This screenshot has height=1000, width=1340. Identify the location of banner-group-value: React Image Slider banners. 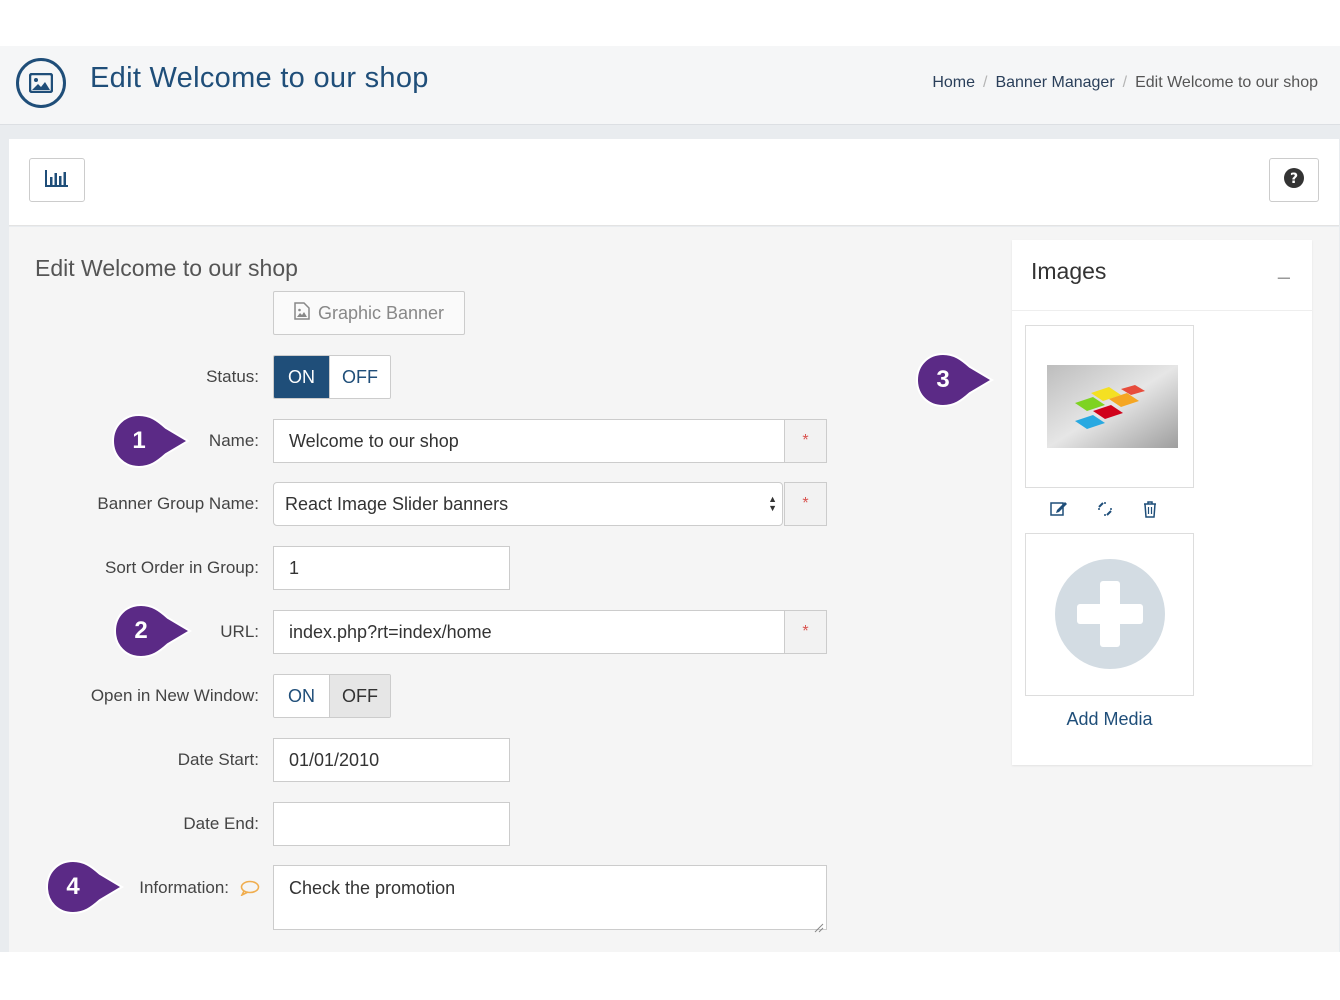
(397, 503).